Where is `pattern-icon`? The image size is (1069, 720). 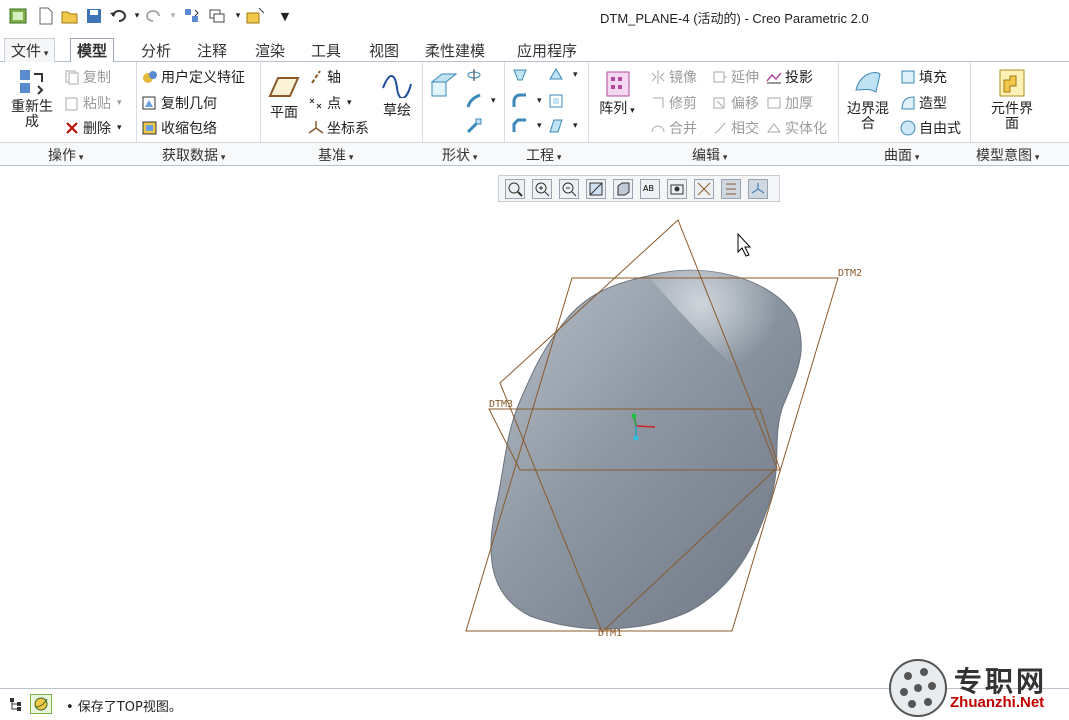 pattern-icon is located at coordinates (617, 84).